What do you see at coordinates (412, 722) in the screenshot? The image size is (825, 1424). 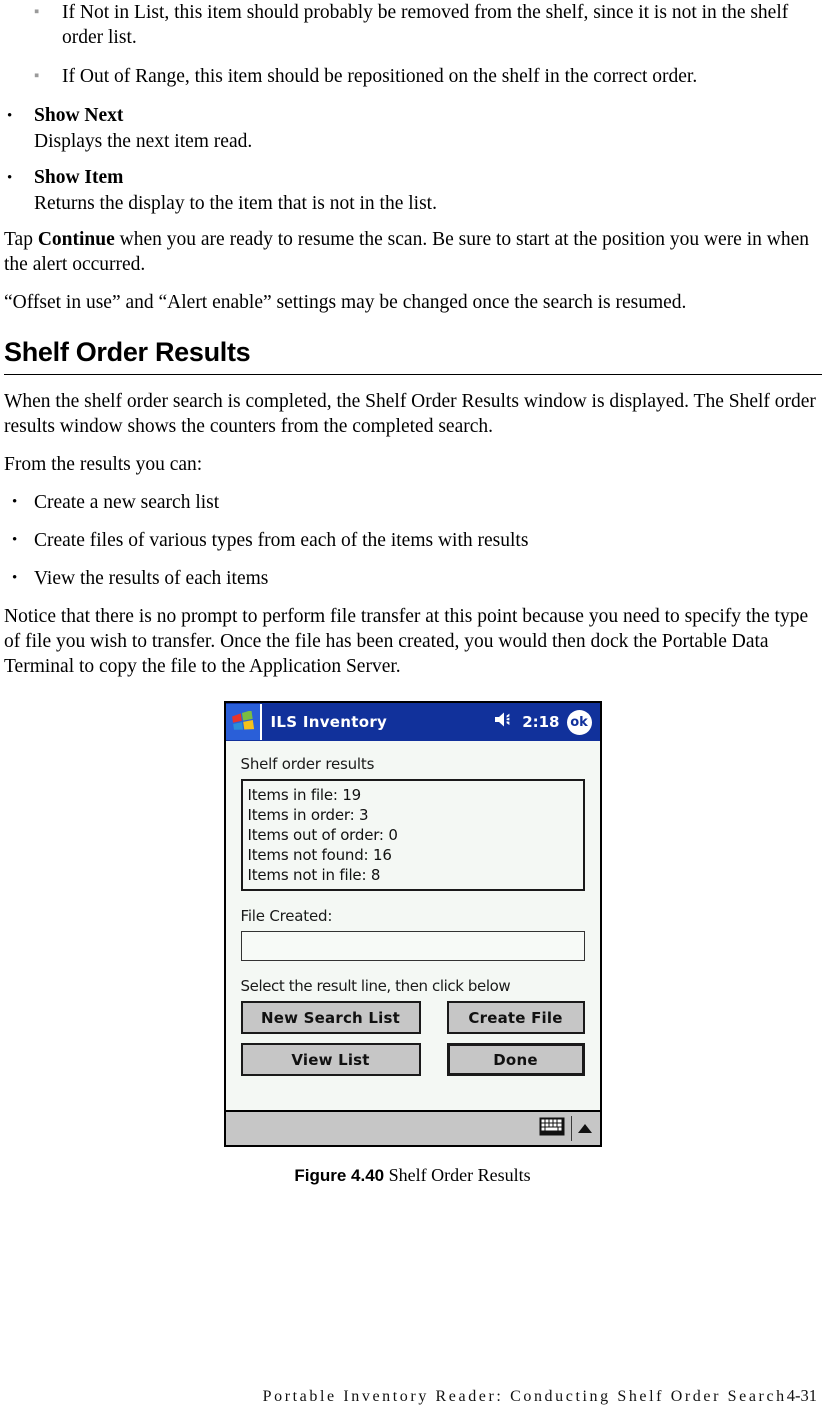 I see `pda-titlebar: ILS Inventory 2:18 ok` at bounding box center [412, 722].